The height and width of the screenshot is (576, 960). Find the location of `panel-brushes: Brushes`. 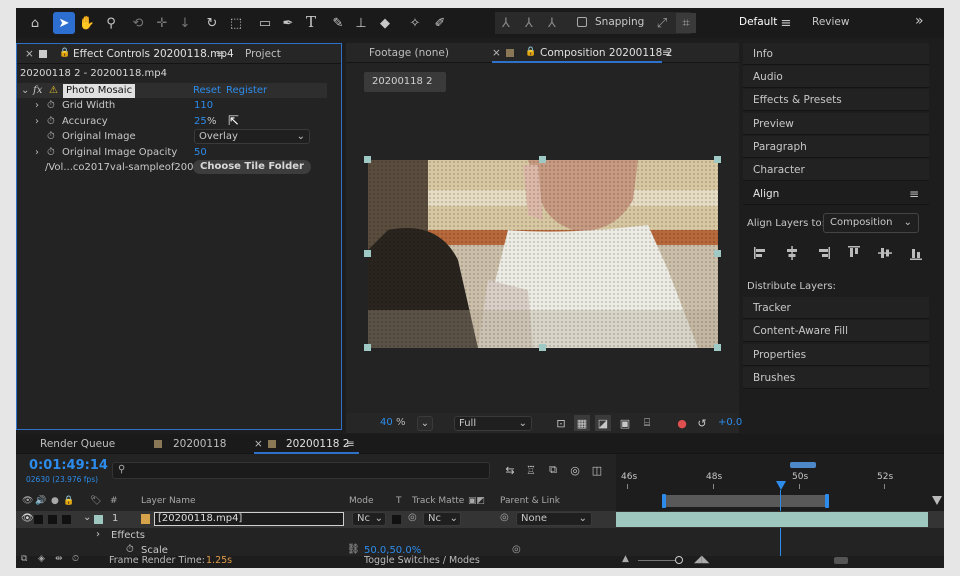

panel-brushes: Brushes is located at coordinates (836, 378).